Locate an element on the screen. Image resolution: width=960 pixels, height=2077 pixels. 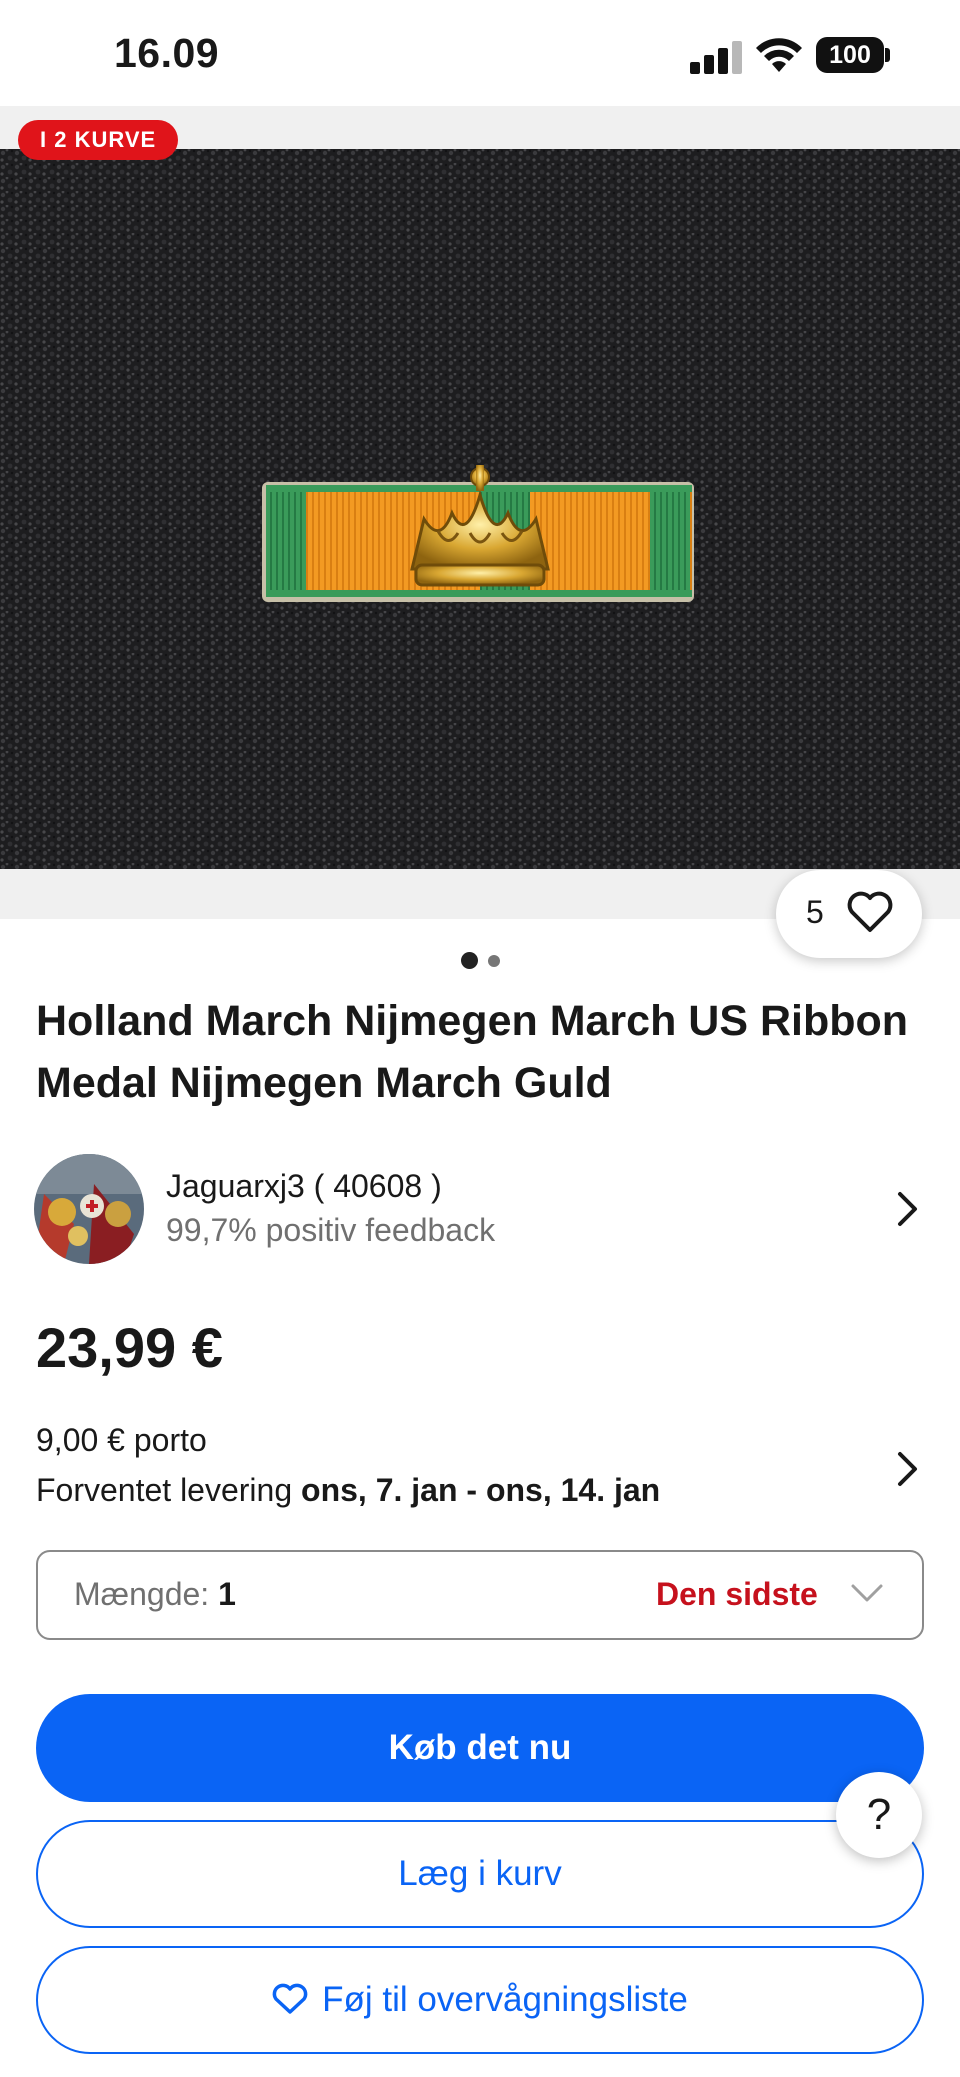
add-to-cart-button: Læg i kurv is located at coordinates (480, 1874).